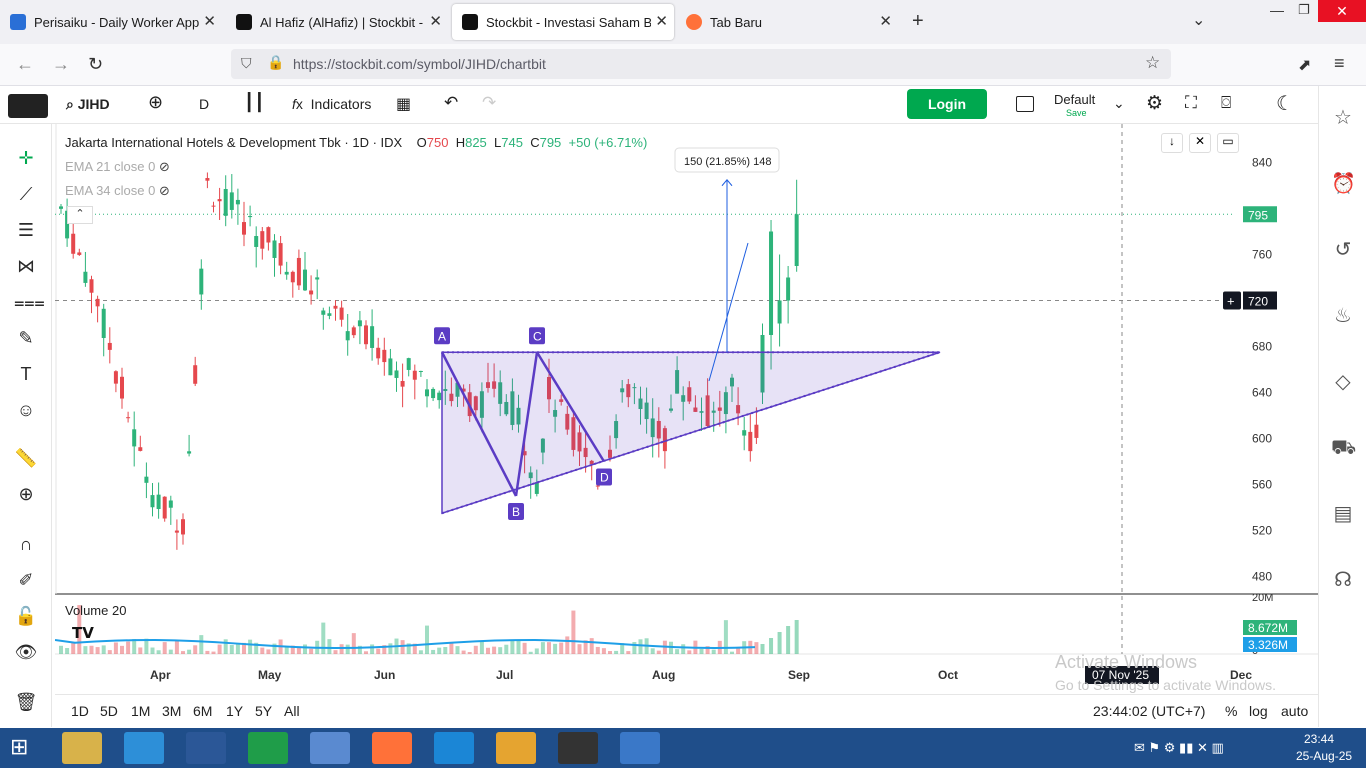 This screenshot has width=1366, height=768. What do you see at coordinates (254, 103) in the screenshot?
I see `candlestick-type-icon: ┃┃` at bounding box center [254, 103].